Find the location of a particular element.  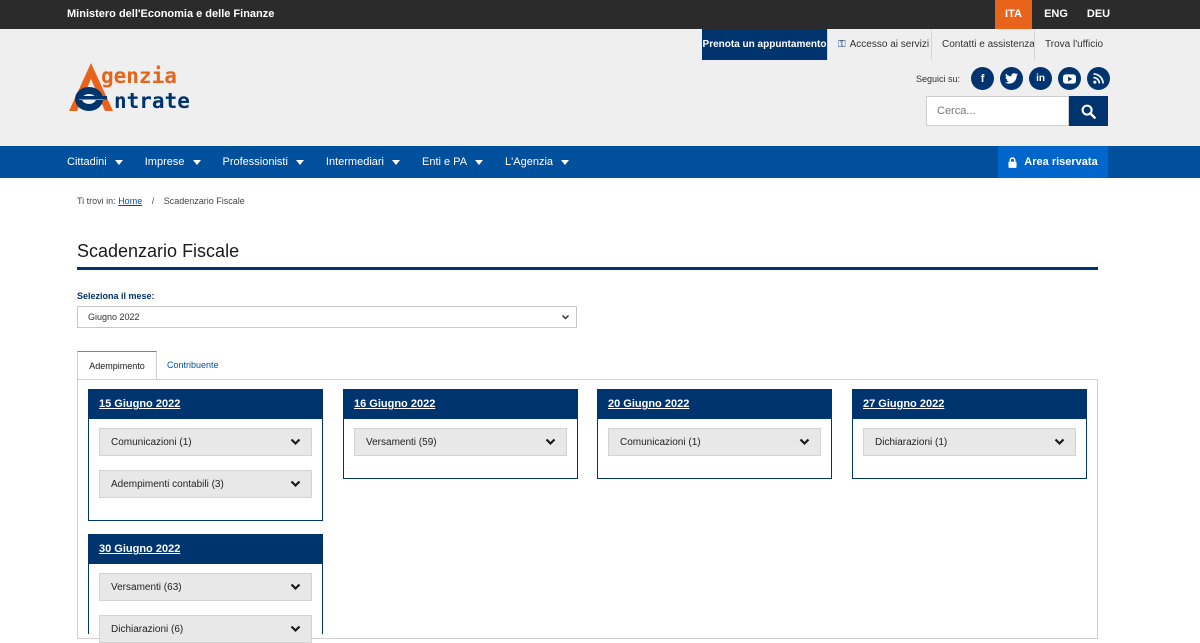

twitter-icon is located at coordinates (1012, 78).